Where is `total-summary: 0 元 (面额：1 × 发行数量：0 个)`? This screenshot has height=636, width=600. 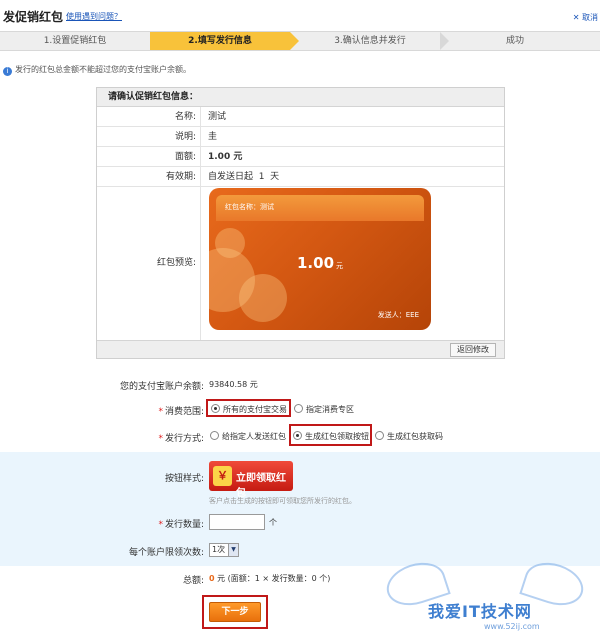 total-summary: 0 元 (面额：1 × 发行数量：0 个) is located at coordinates (269, 578).